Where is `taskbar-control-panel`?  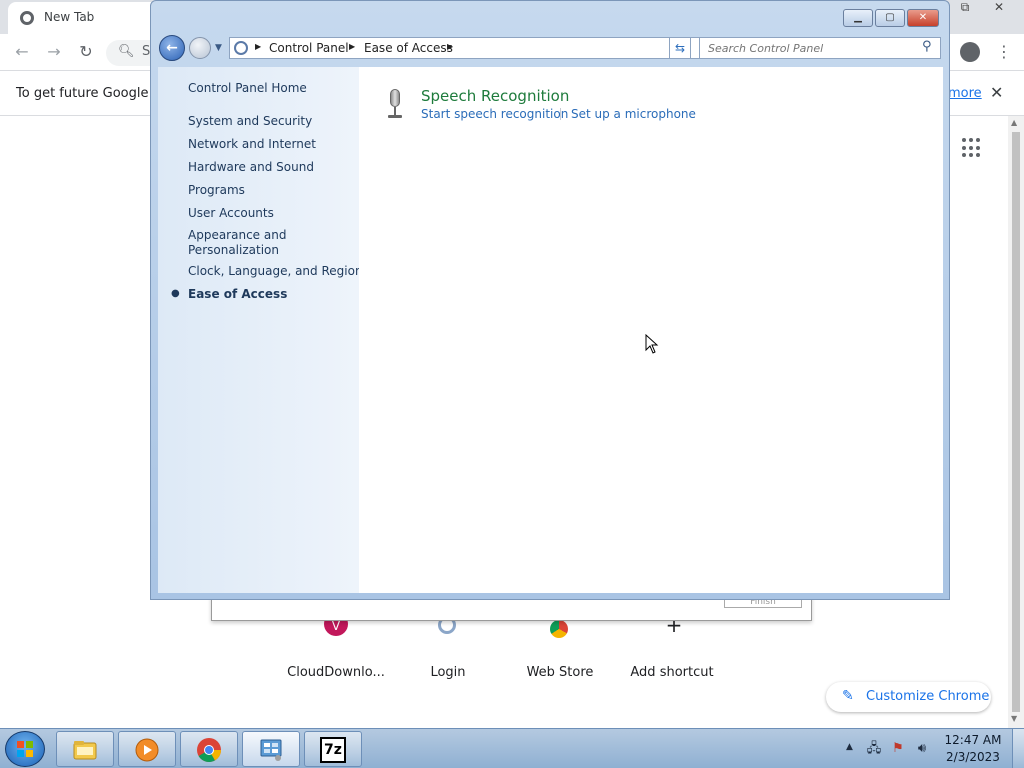 taskbar-control-panel is located at coordinates (271, 749).